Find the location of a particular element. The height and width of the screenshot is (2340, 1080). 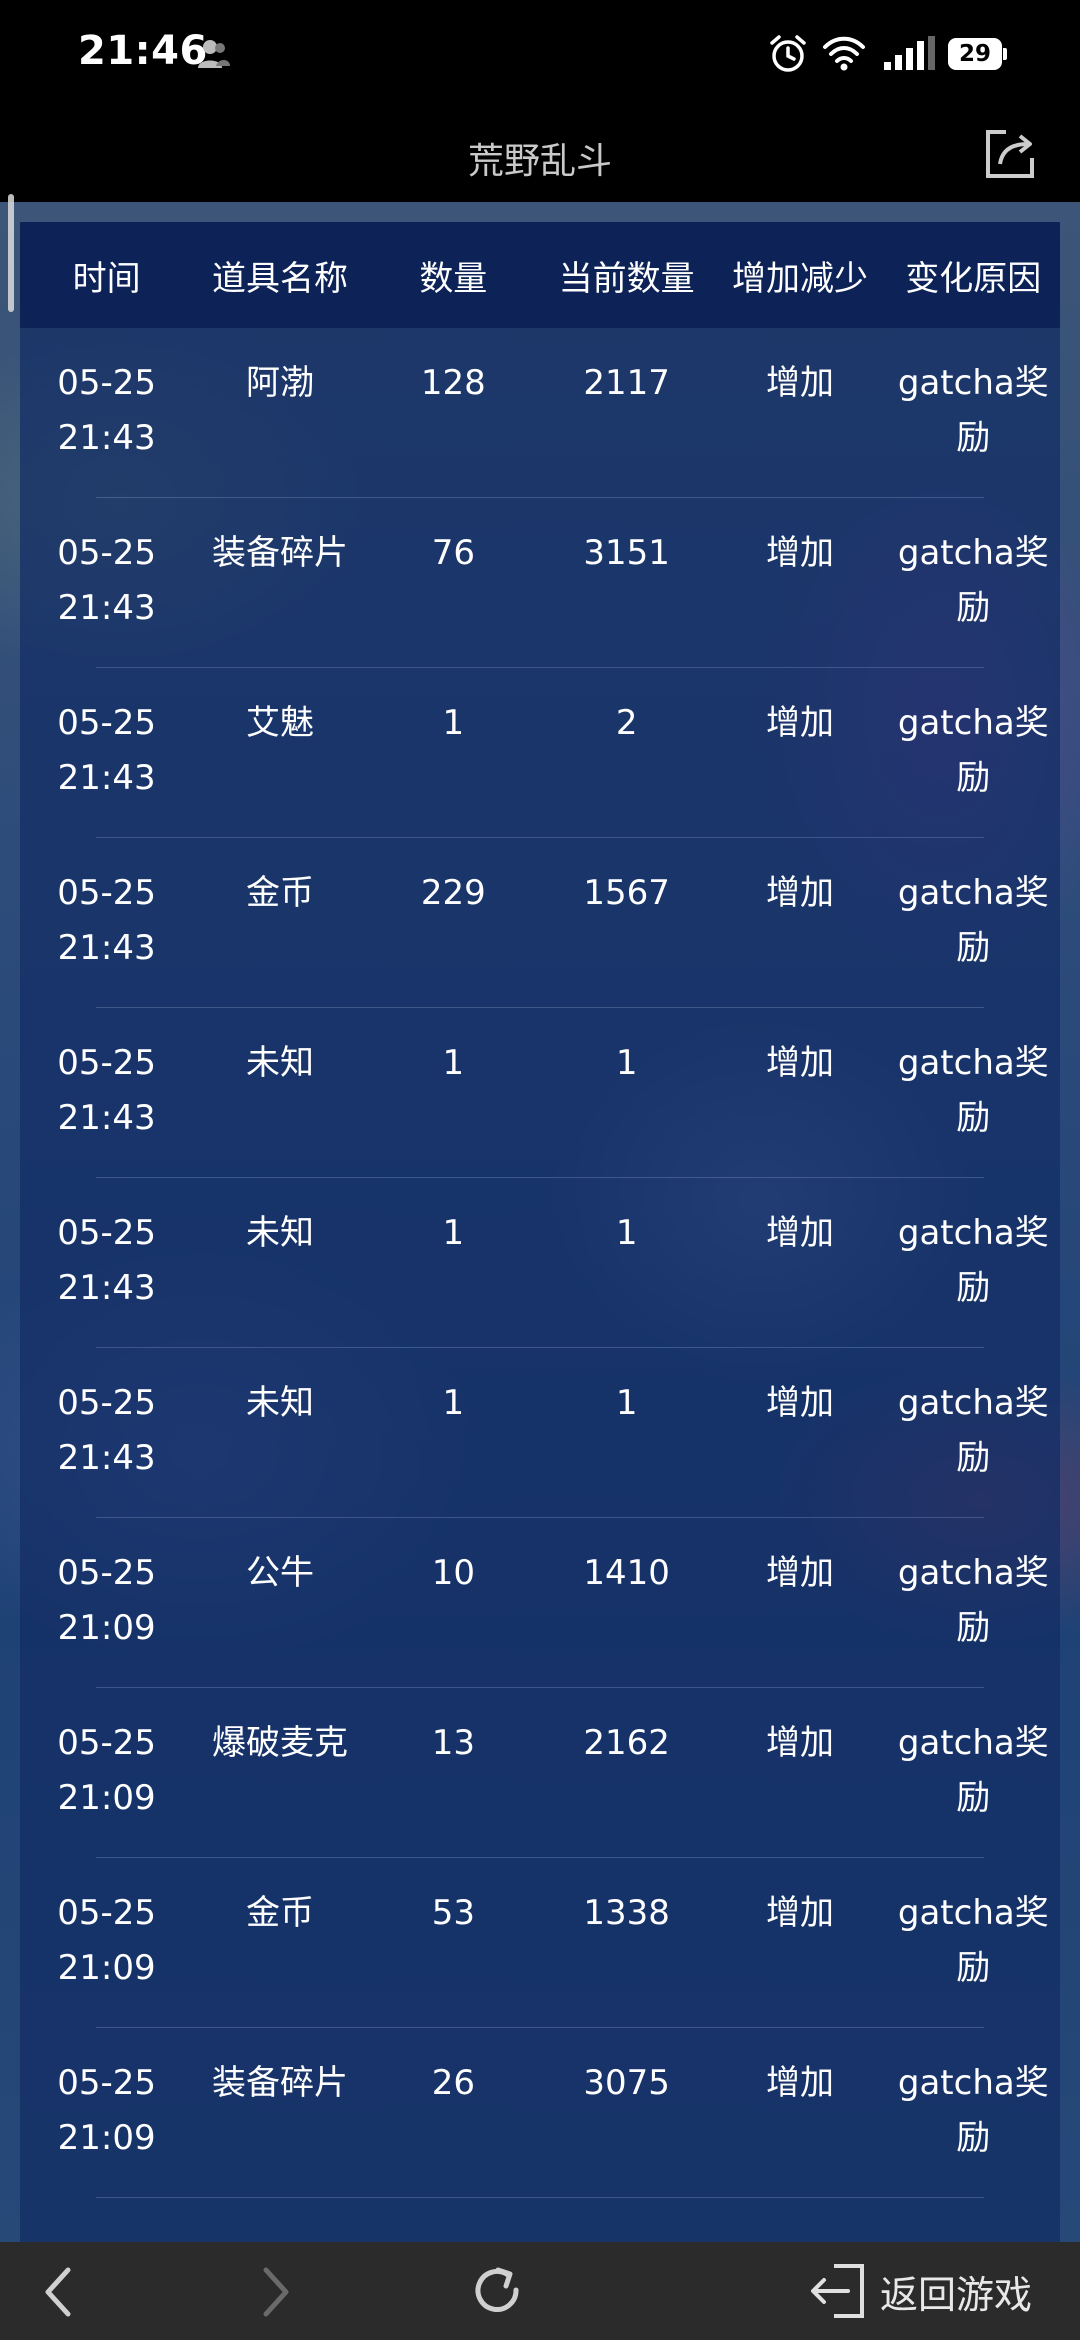

cell-quantity: 128 is located at coordinates (453, 383).